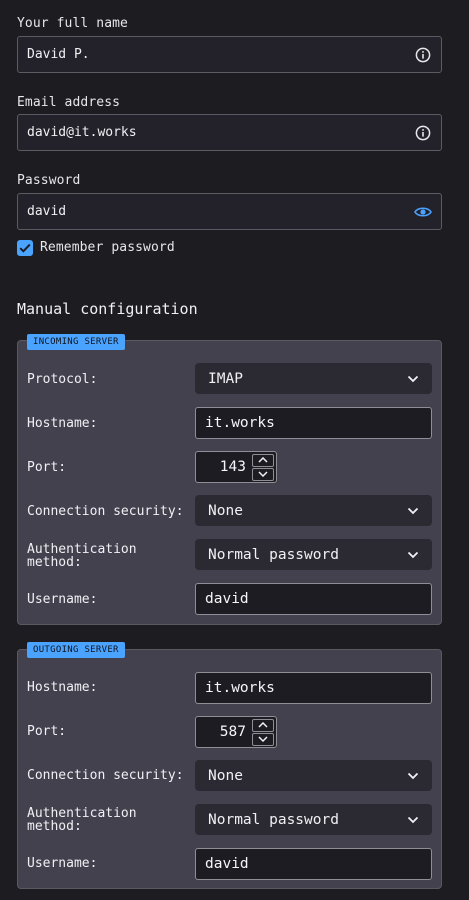  What do you see at coordinates (229, 132) in the screenshot?
I see `email-field: david@it.works` at bounding box center [229, 132].